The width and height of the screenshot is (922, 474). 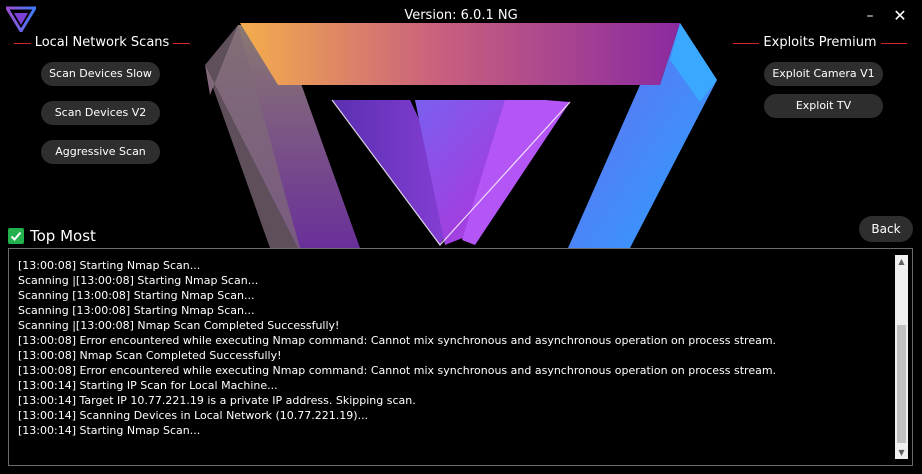 I want to click on chevron-up-icon: ▲, so click(x=901, y=261).